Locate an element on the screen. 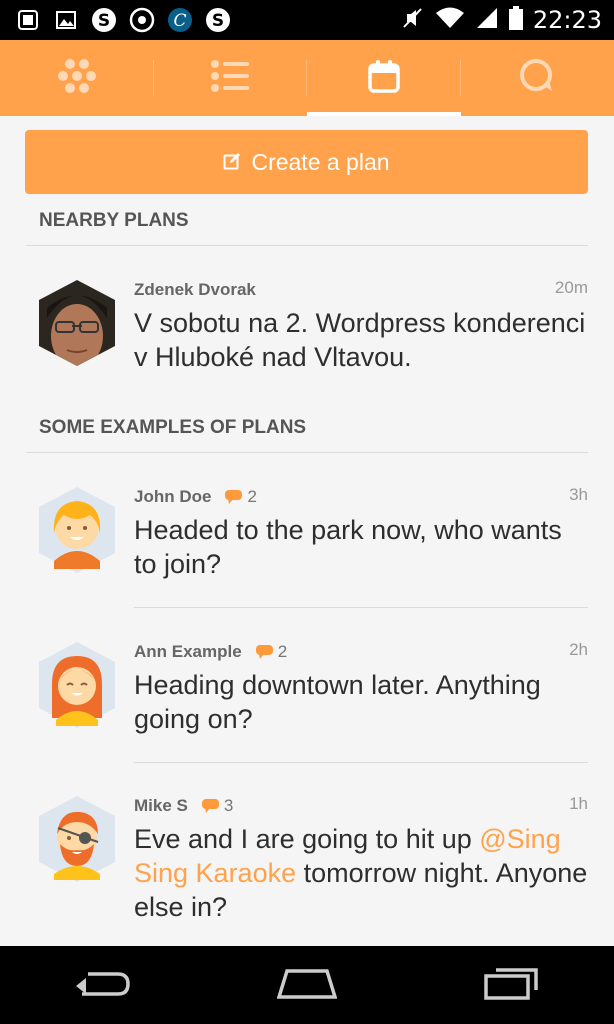 The image size is (614, 1024). create-plan-button: Create a plan is located at coordinates (306, 162).